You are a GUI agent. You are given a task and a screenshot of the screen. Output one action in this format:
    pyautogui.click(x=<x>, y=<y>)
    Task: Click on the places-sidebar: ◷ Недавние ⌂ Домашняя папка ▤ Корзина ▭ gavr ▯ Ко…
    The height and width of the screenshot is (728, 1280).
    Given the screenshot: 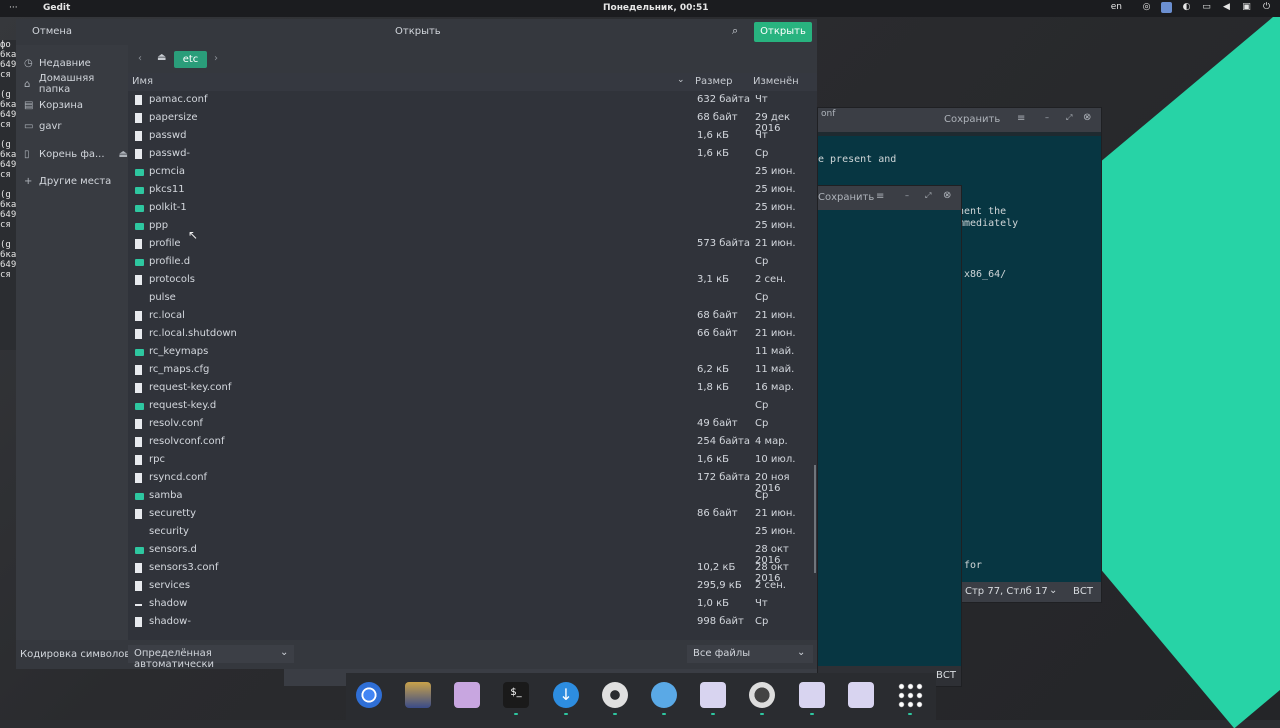 What is the action you would take?
    pyautogui.click(x=72, y=342)
    